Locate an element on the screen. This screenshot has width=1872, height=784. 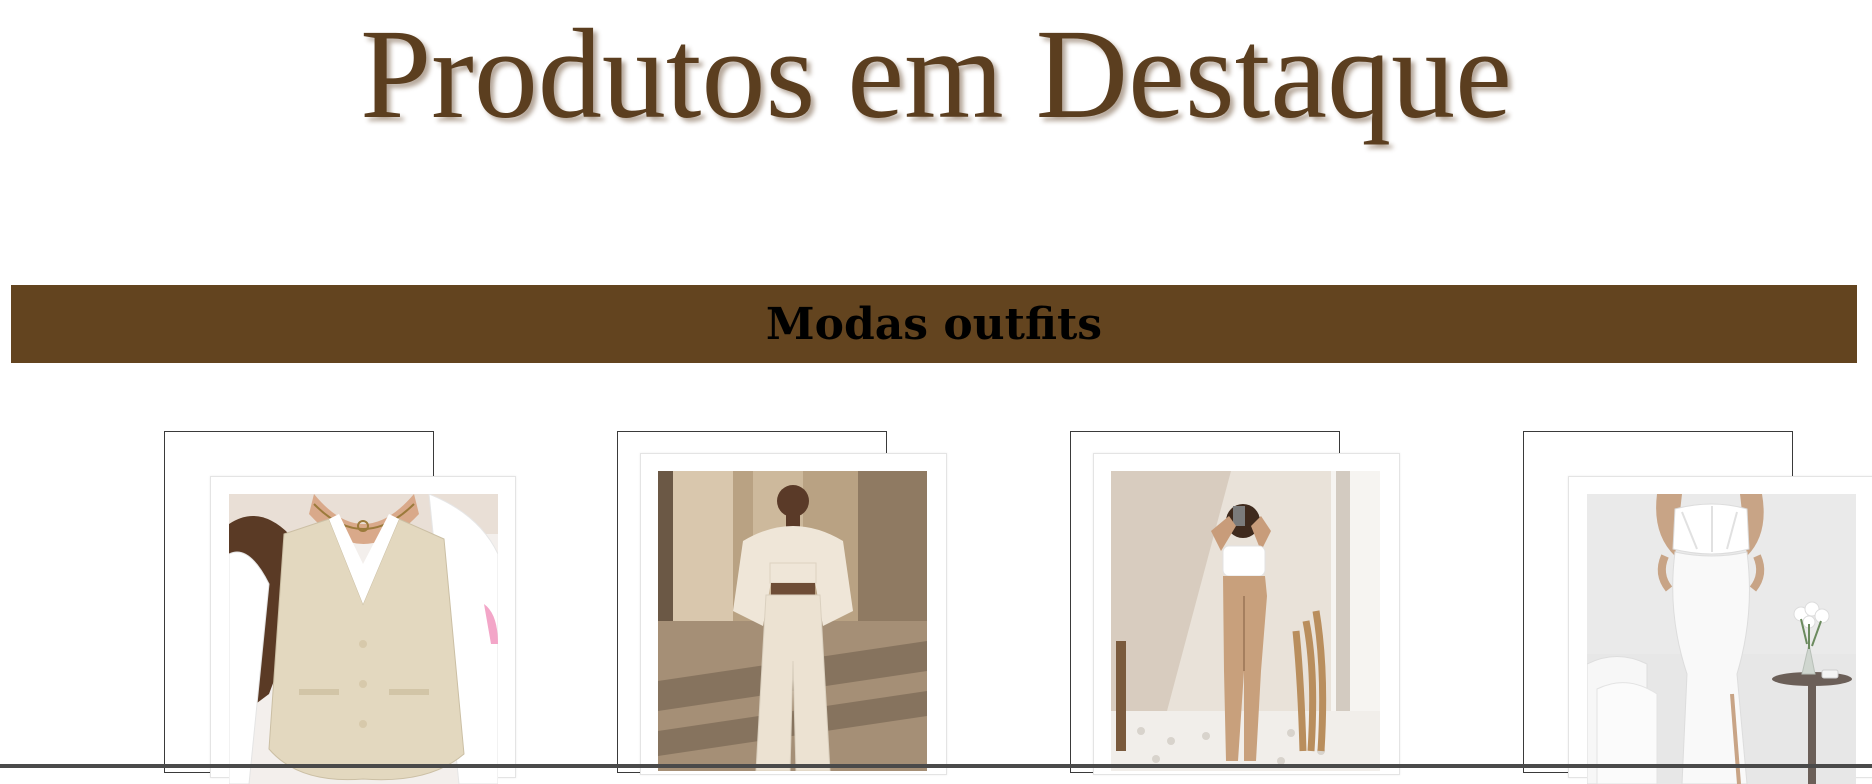
product-photo-tan-pants is located at coordinates (1245, 621).